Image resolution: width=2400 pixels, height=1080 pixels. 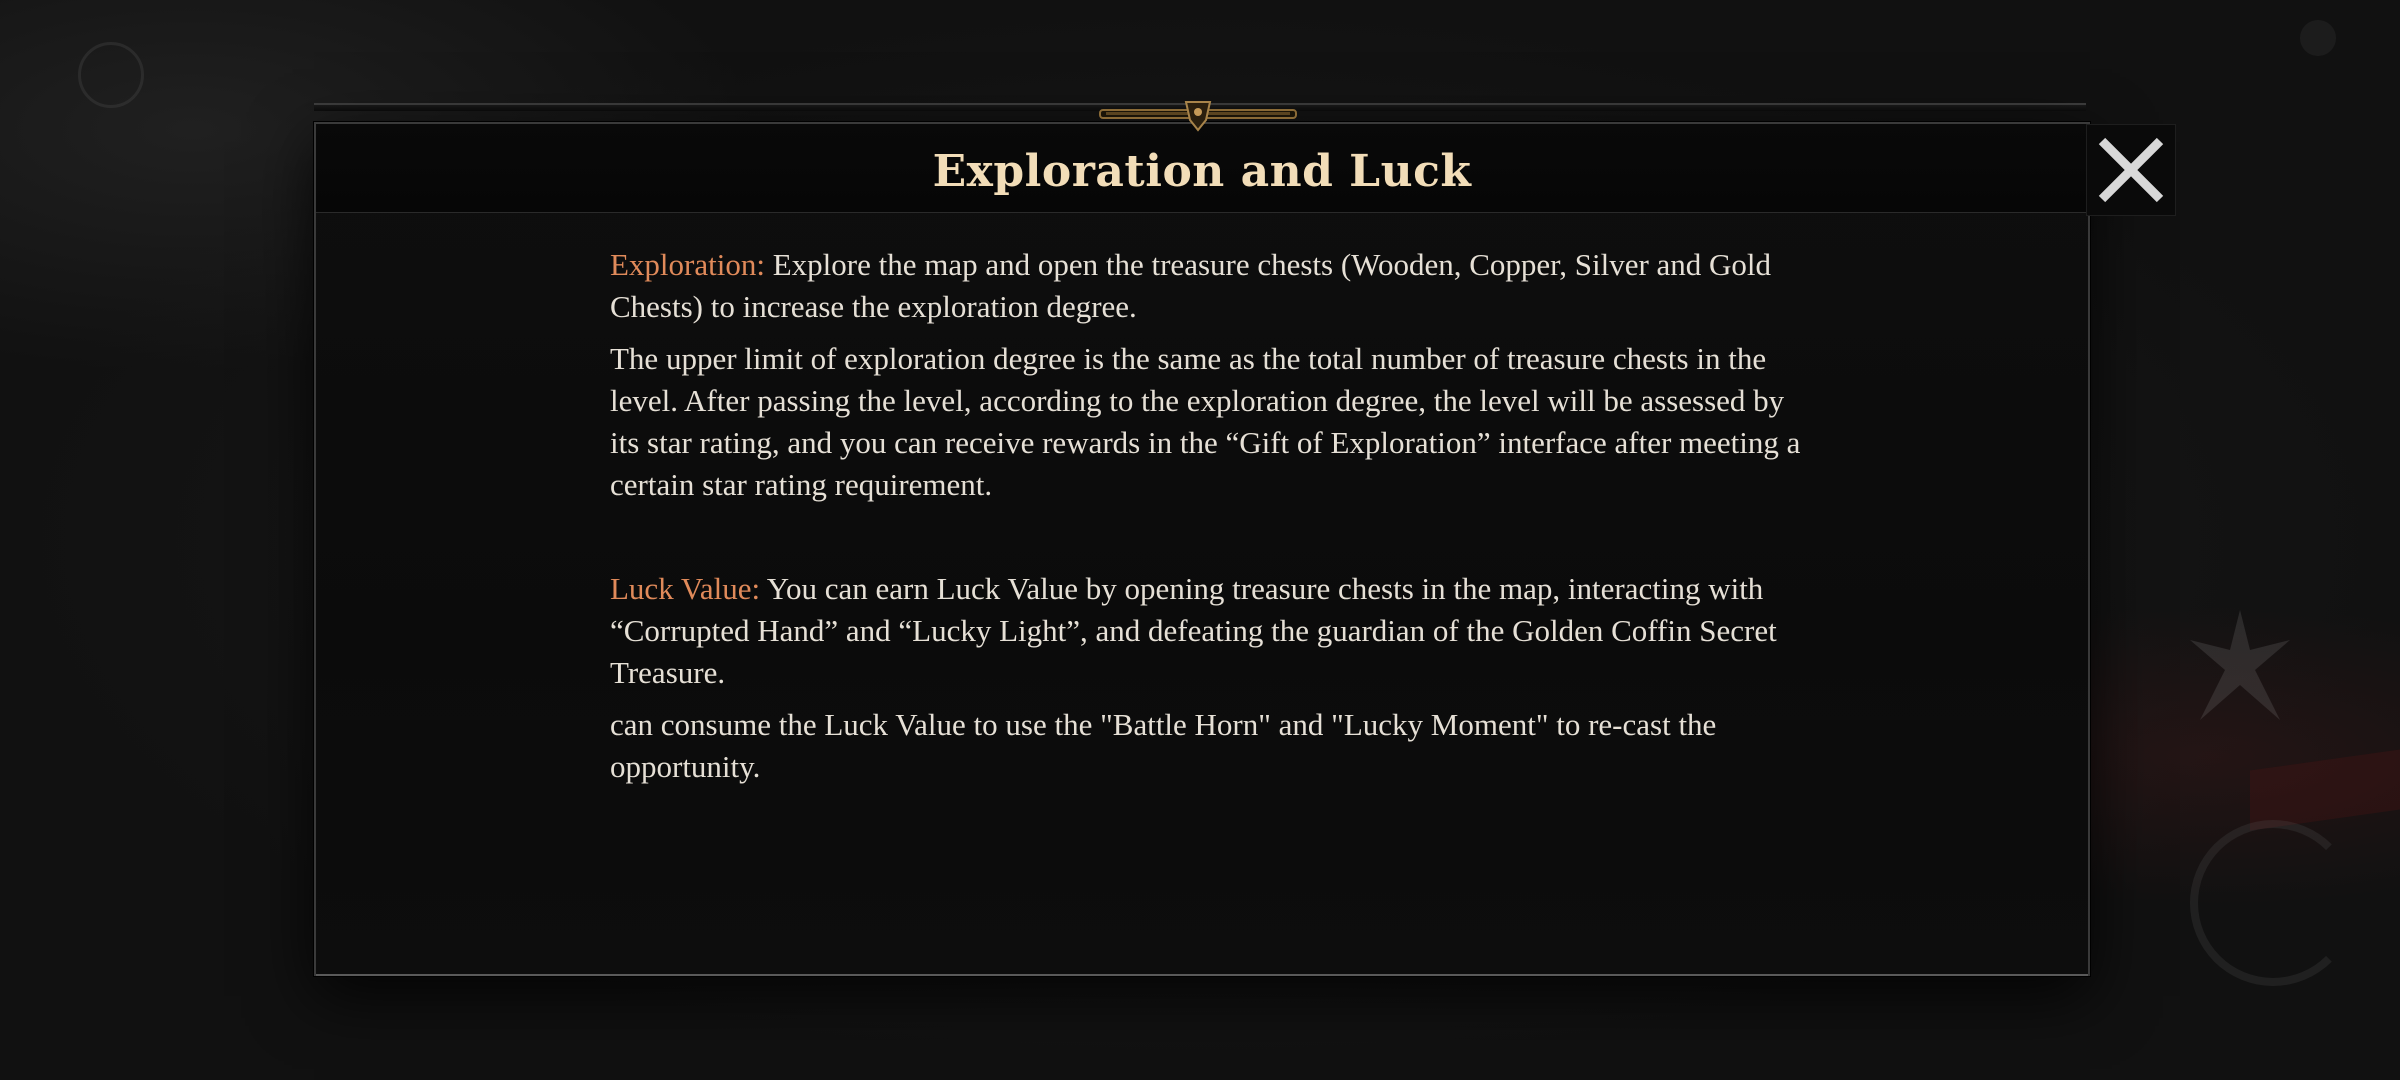 I want to click on close-button, so click(x=2131, y=170).